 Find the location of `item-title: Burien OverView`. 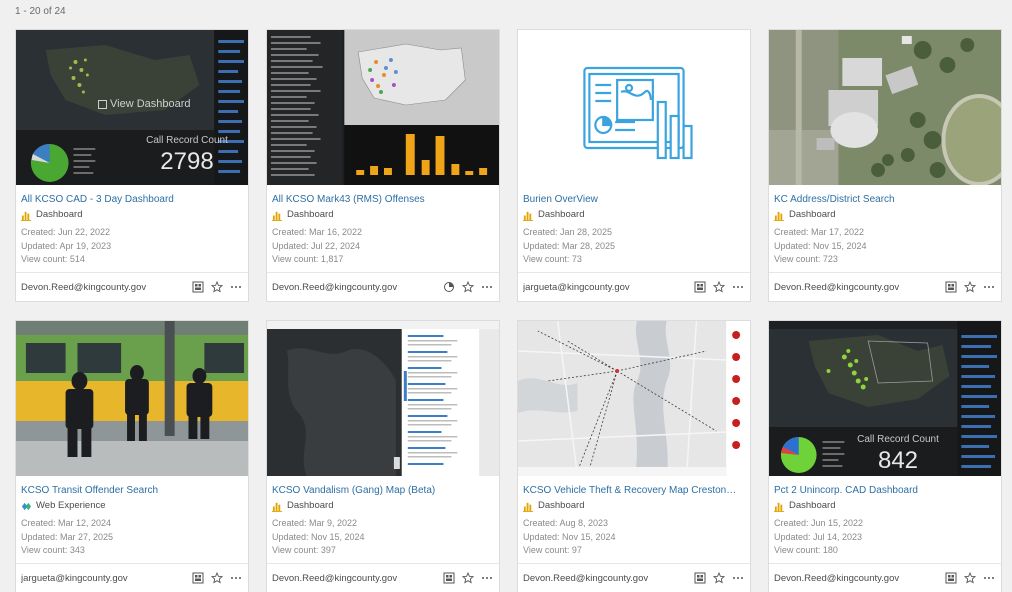

item-title: Burien OverView is located at coordinates (634, 200).